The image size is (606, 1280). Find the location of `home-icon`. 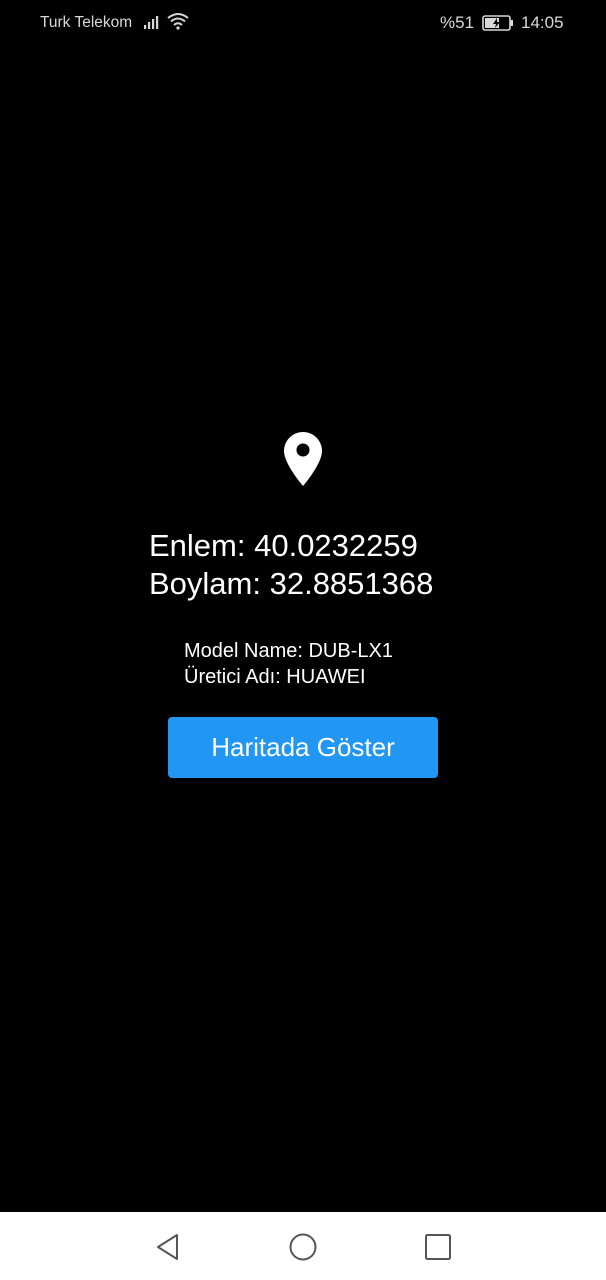

home-icon is located at coordinates (303, 1247).